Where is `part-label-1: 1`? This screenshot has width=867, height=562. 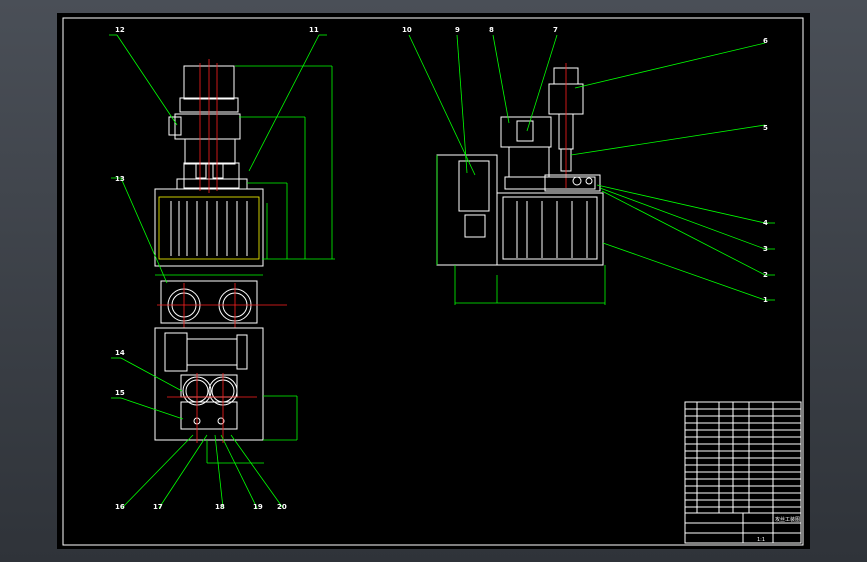
part-label-1: 1 is located at coordinates (765, 300).